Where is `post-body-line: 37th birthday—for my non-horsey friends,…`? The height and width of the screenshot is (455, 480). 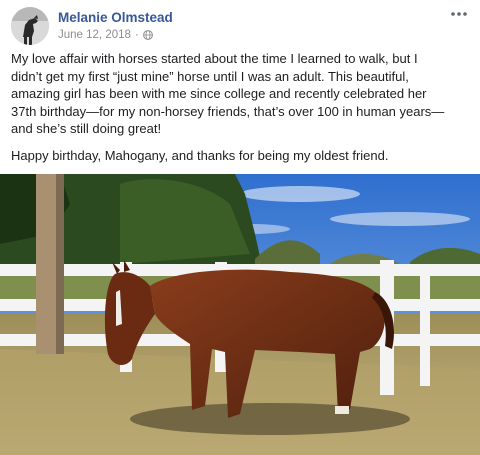 post-body-line: 37th birthday—for my non-horsey friends,… is located at coordinates (228, 111).